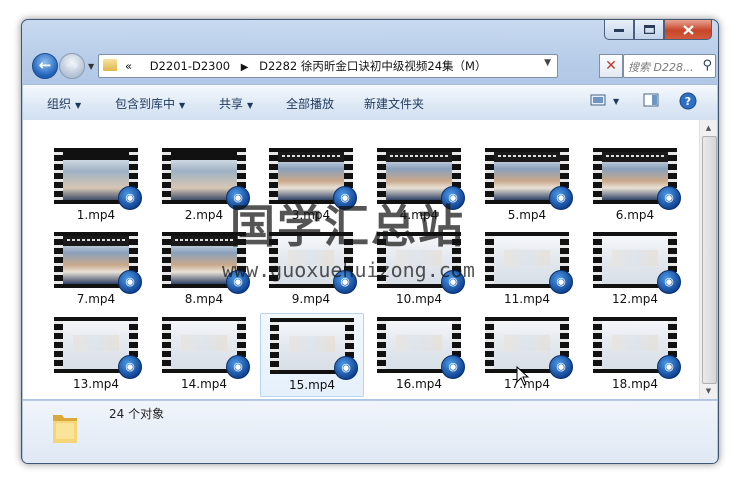 The width and height of the screenshot is (738, 482). I want to click on details-pane: 24 个对象, so click(370, 431).